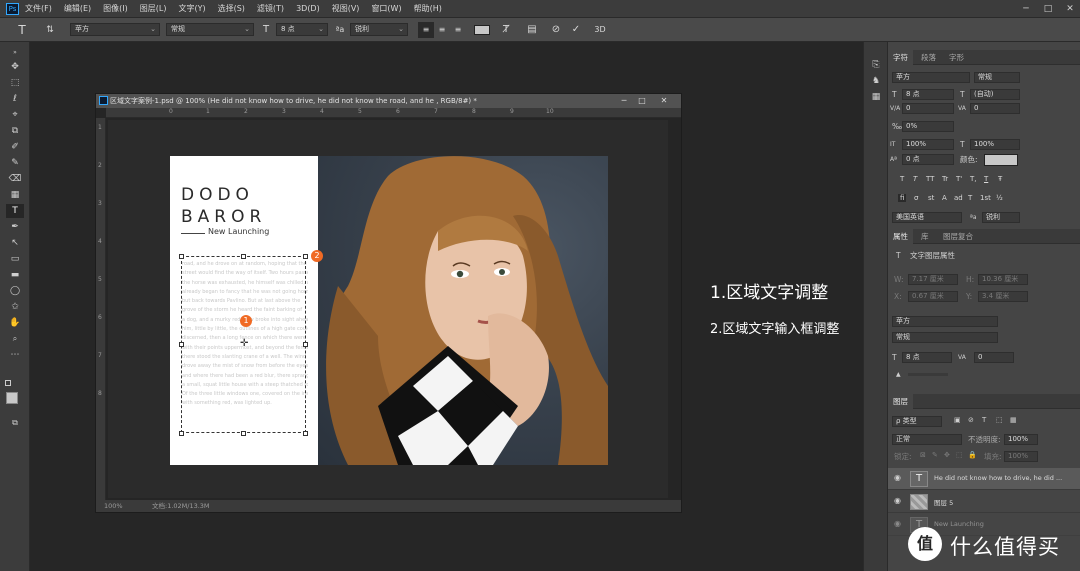 This screenshot has width=1080, height=571. I want to click on lock-transparent-icon: ⊠, so click(923, 455).